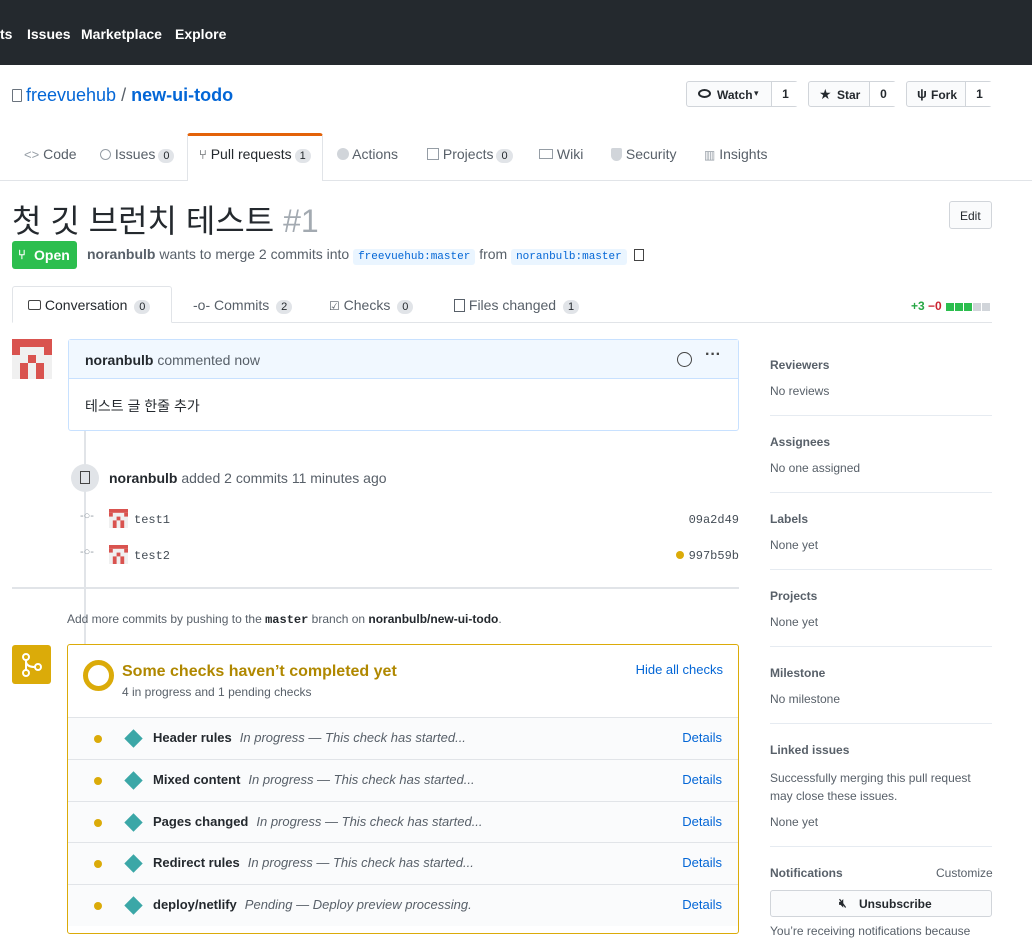 This screenshot has width=1032, height=938. What do you see at coordinates (714, 556) in the screenshot?
I see `commit-sha: 997b59b` at bounding box center [714, 556].